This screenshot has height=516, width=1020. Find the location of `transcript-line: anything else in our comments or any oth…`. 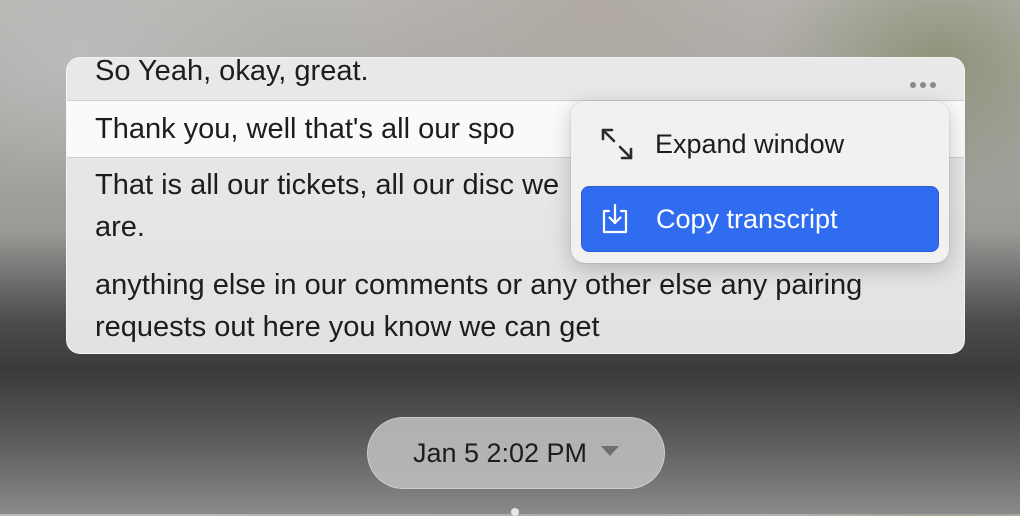

transcript-line: anything else in our comments or any oth… is located at coordinates (486, 306).